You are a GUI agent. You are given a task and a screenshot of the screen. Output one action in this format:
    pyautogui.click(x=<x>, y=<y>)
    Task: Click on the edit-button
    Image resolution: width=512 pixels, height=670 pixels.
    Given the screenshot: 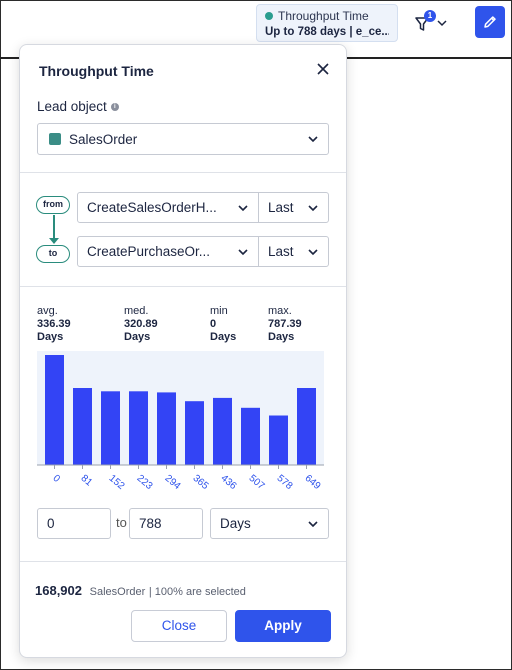 What is the action you would take?
    pyautogui.click(x=490, y=22)
    